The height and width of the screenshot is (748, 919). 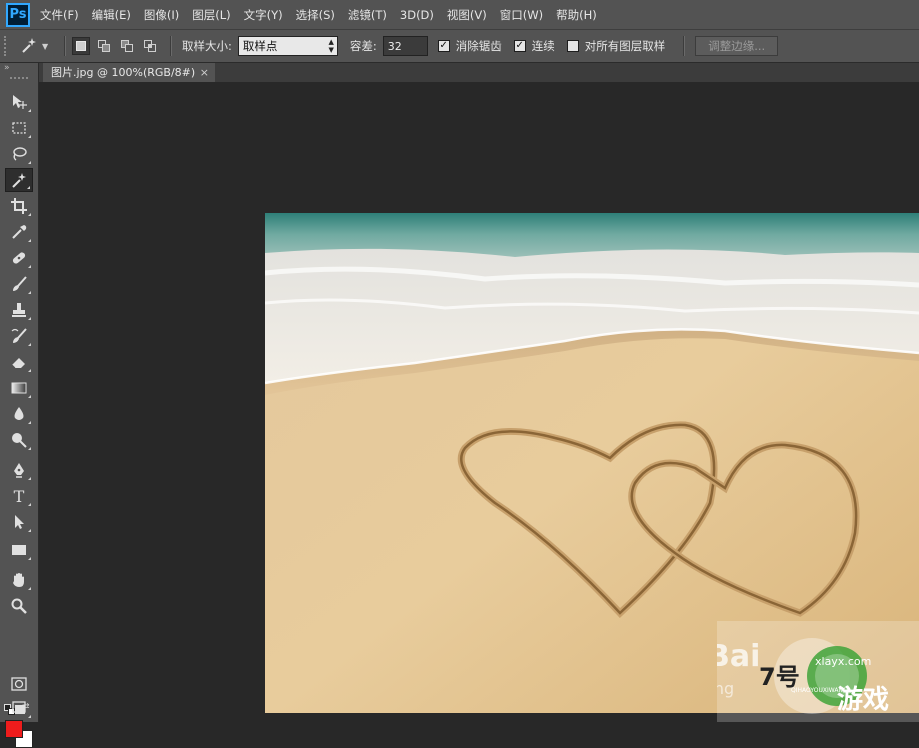 What do you see at coordinates (19, 72) in the screenshot?
I see `toolbox-header: »` at bounding box center [19, 72].